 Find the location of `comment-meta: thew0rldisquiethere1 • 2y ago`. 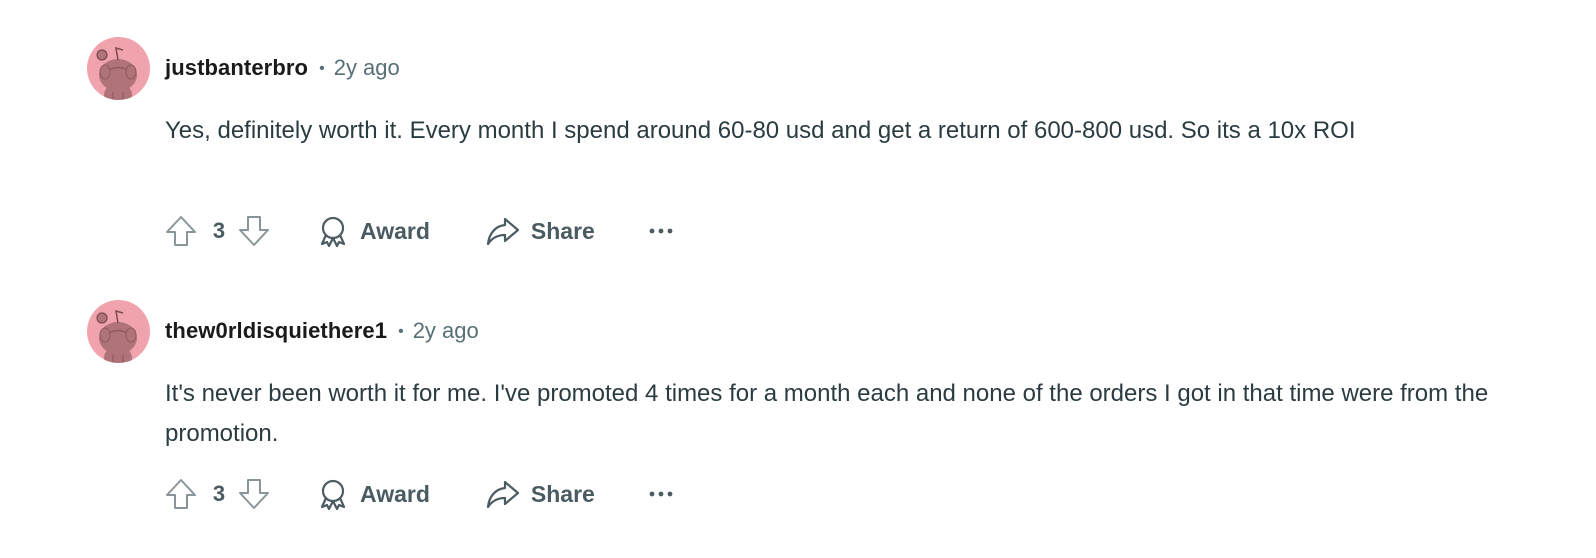

comment-meta: thew0rldisquiethere1 • 2y ago is located at coordinates (322, 331).